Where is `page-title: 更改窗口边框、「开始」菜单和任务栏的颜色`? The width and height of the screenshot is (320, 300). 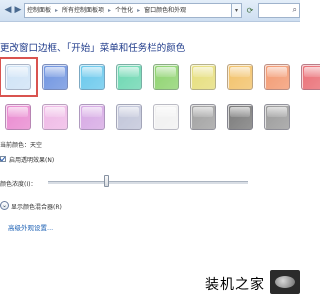 page-title: 更改窗口边框、「开始」菜单和任务栏的颜色 is located at coordinates (93, 48).